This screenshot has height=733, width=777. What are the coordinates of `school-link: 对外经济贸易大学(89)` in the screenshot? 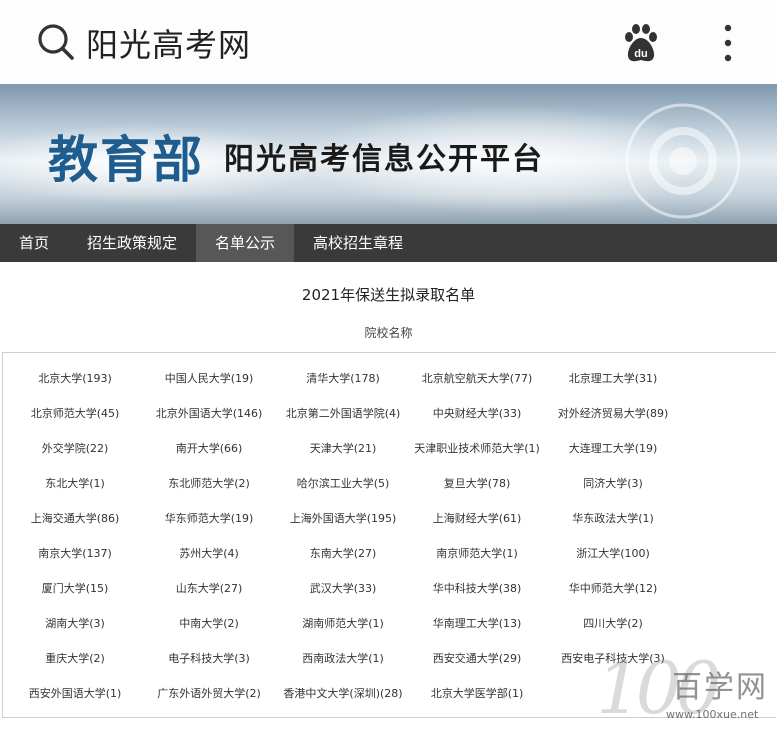 It's located at (613, 414).